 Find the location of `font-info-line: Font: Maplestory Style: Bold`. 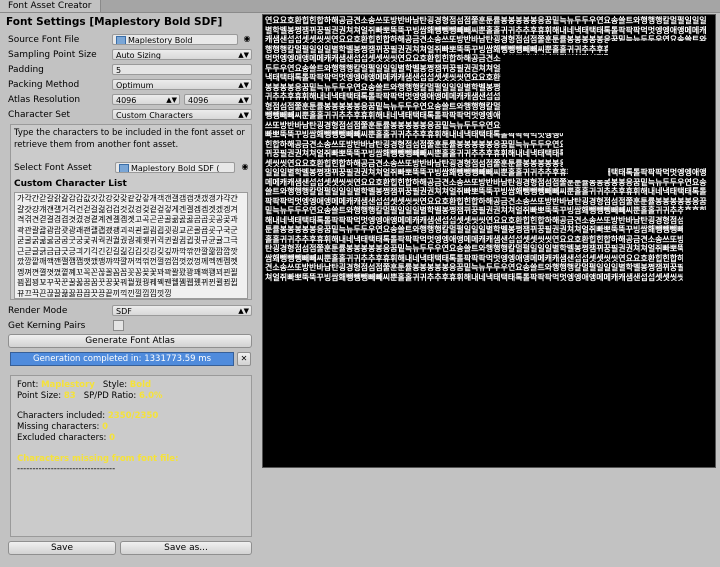

font-info-line: Font: Maplestory Style: Bold is located at coordinates (84, 385).